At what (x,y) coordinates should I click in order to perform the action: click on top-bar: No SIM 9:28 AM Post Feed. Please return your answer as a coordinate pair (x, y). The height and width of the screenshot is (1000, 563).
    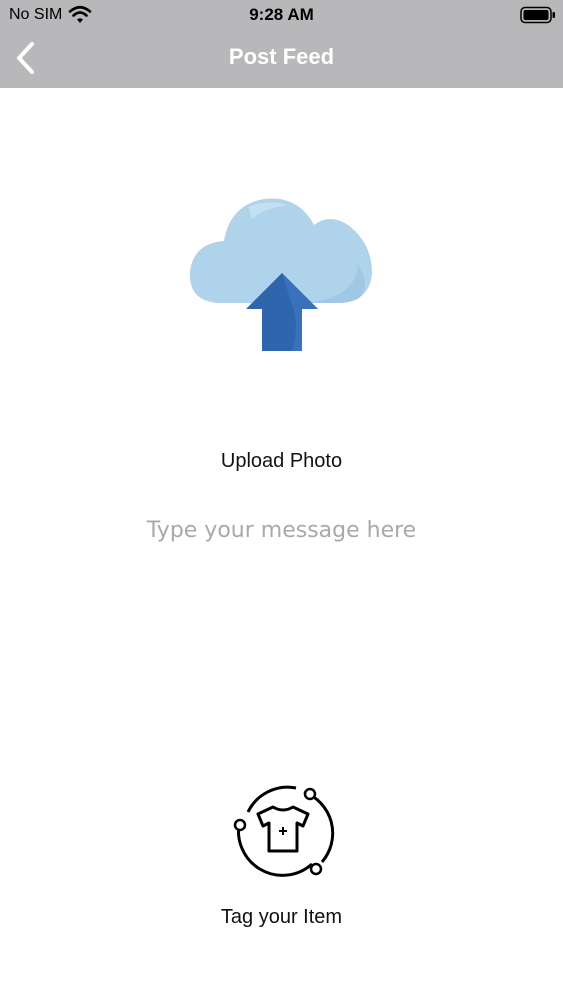
    Looking at the image, I should click on (281, 44).